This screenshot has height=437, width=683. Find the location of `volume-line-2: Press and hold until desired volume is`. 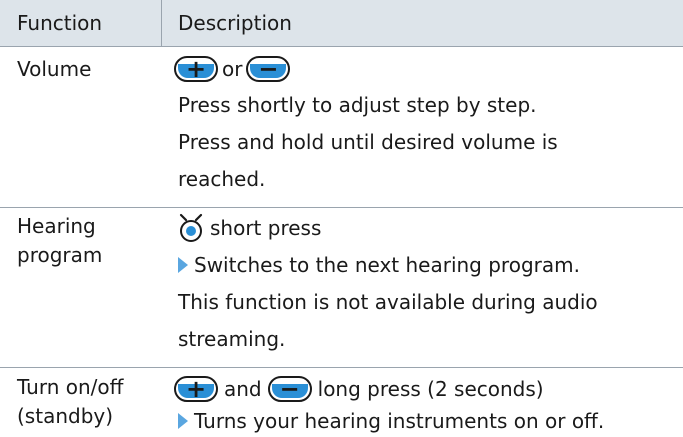

volume-line-2: Press and hold until desired volume is is located at coordinates (368, 142).